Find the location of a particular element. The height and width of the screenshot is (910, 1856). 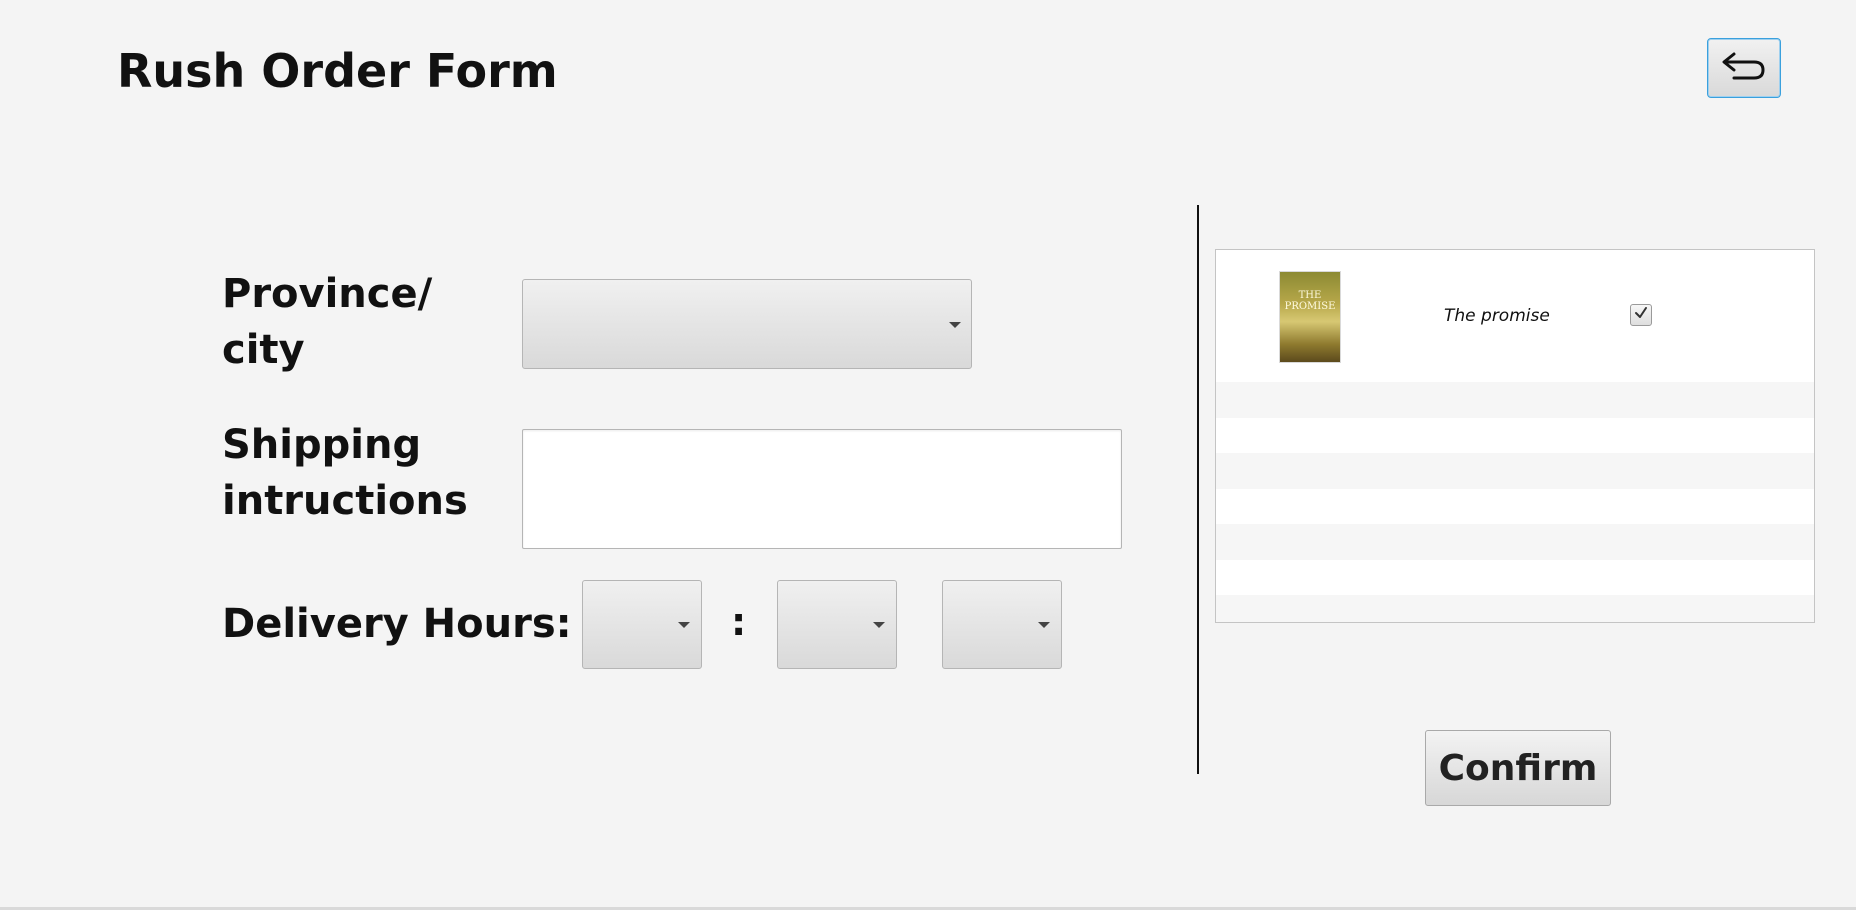

back-button is located at coordinates (1744, 68).